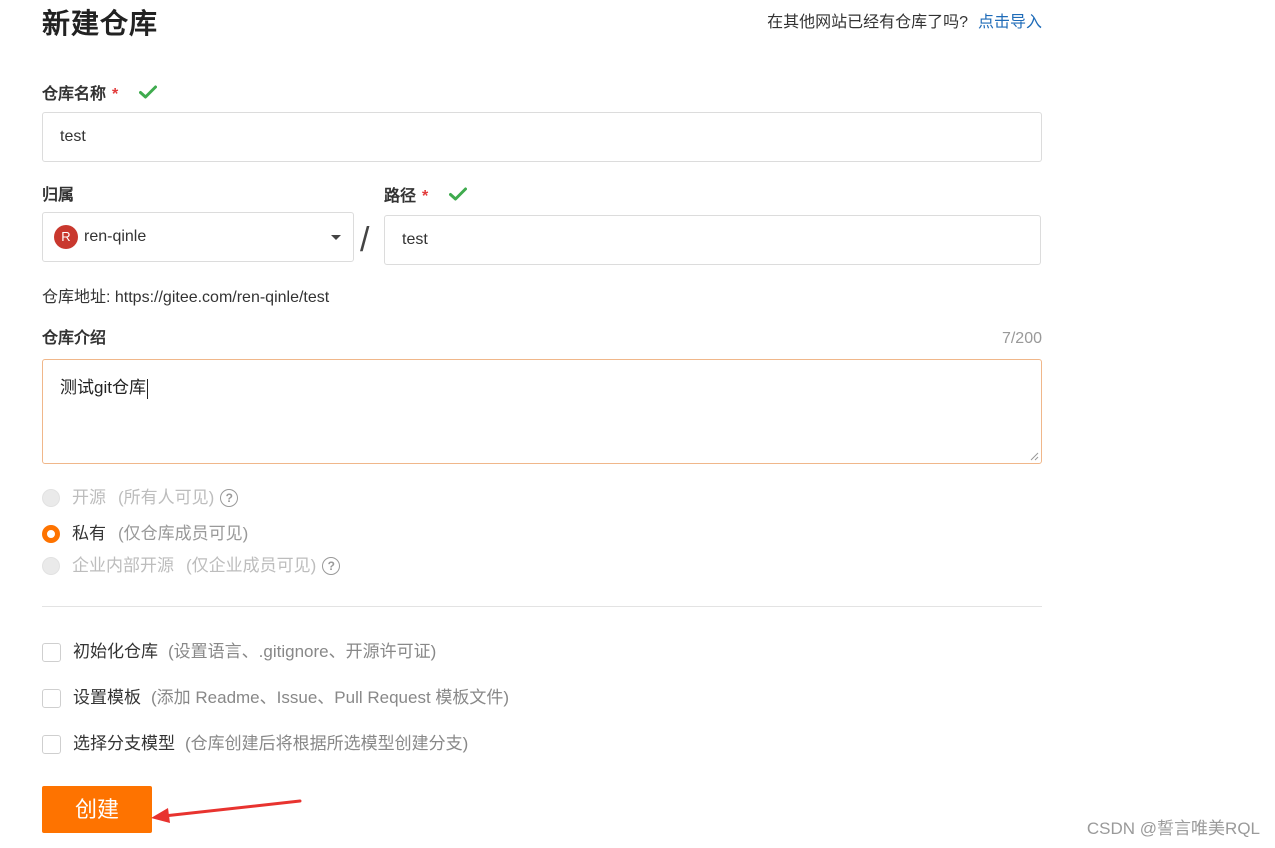 The width and height of the screenshot is (1275, 848). I want to click on repo-name-label: 仓库名称 *, so click(99, 95).